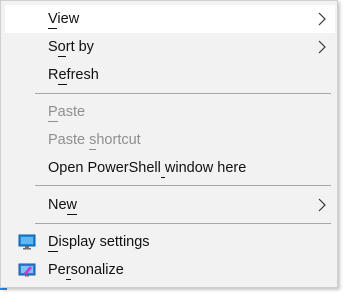 The image size is (353, 298). I want to click on menu-item-label: Paste, so click(67, 113).